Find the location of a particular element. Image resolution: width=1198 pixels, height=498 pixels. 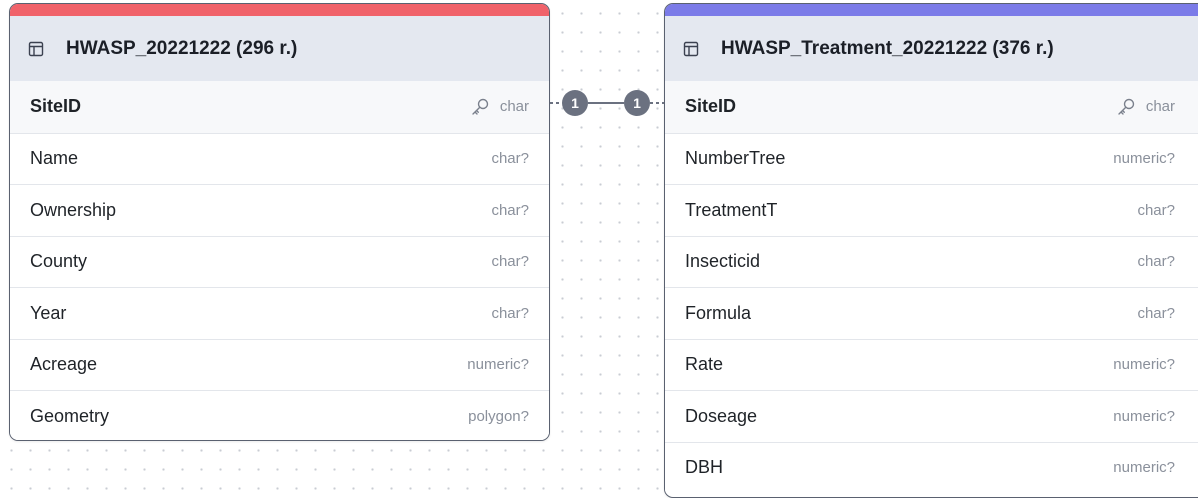

cardinality-badge-right: 1 is located at coordinates (637, 103).